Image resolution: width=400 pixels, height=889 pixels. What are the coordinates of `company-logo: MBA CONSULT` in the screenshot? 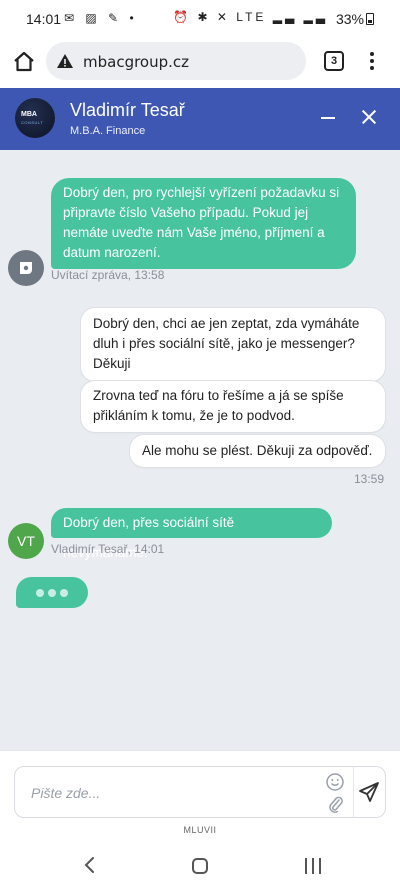 It's located at (35, 118).